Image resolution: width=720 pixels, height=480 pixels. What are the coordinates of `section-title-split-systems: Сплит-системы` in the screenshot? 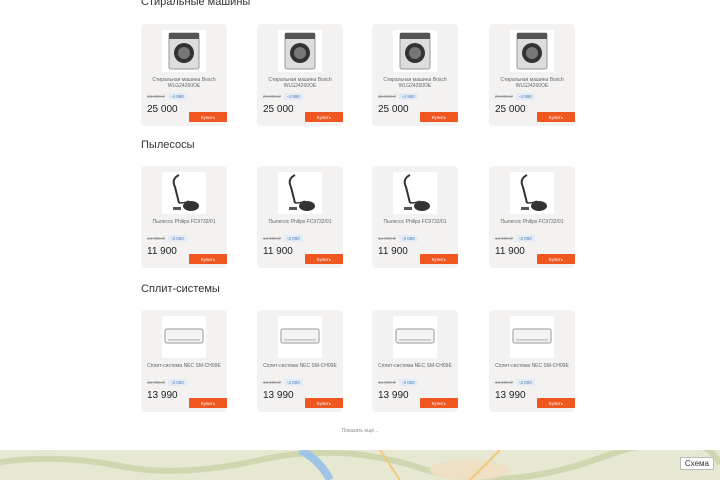 It's located at (180, 289).